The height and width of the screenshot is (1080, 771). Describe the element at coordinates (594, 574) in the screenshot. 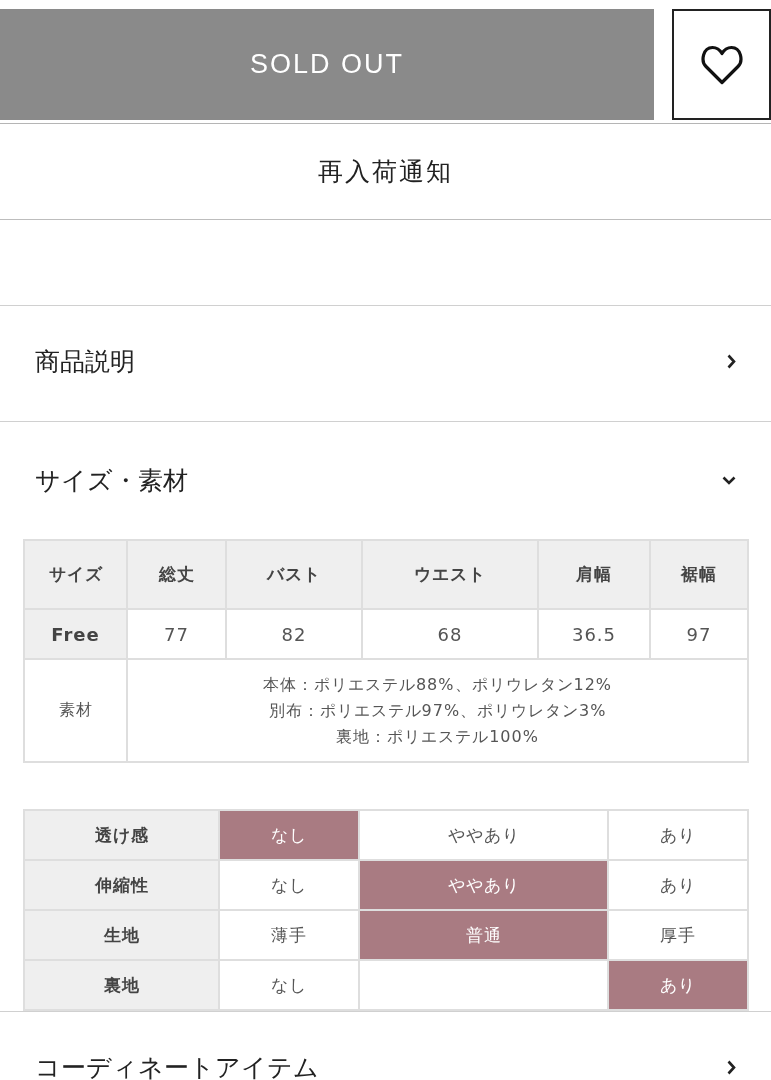

I see `table-header-cell: 肩幅` at that location.